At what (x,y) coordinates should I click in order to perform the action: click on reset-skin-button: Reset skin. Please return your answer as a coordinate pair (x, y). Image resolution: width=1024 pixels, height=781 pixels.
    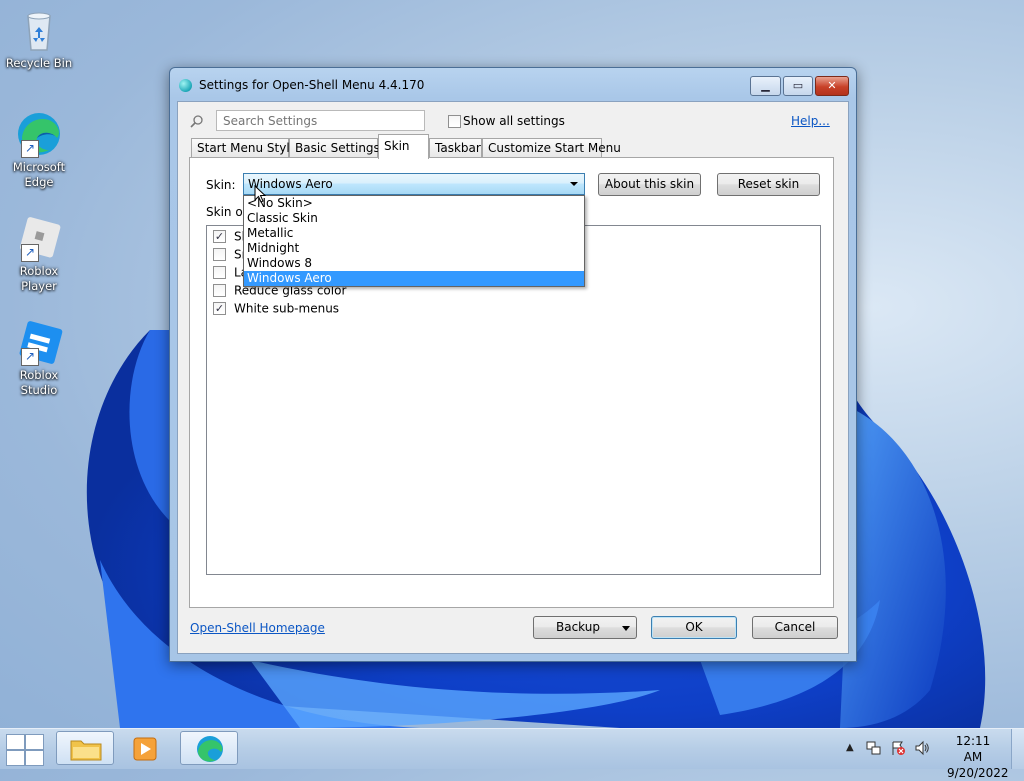
    Looking at the image, I should click on (768, 184).